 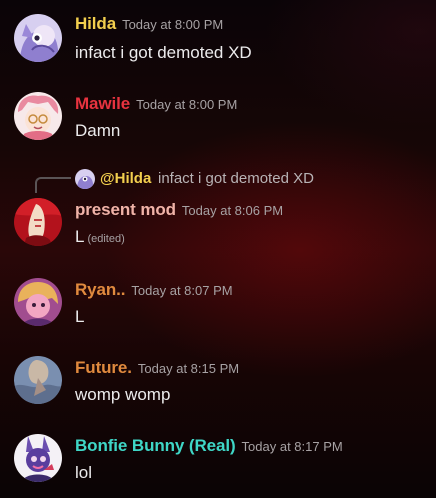 What do you see at coordinates (80, 316) in the screenshot?
I see `message-text: L` at bounding box center [80, 316].